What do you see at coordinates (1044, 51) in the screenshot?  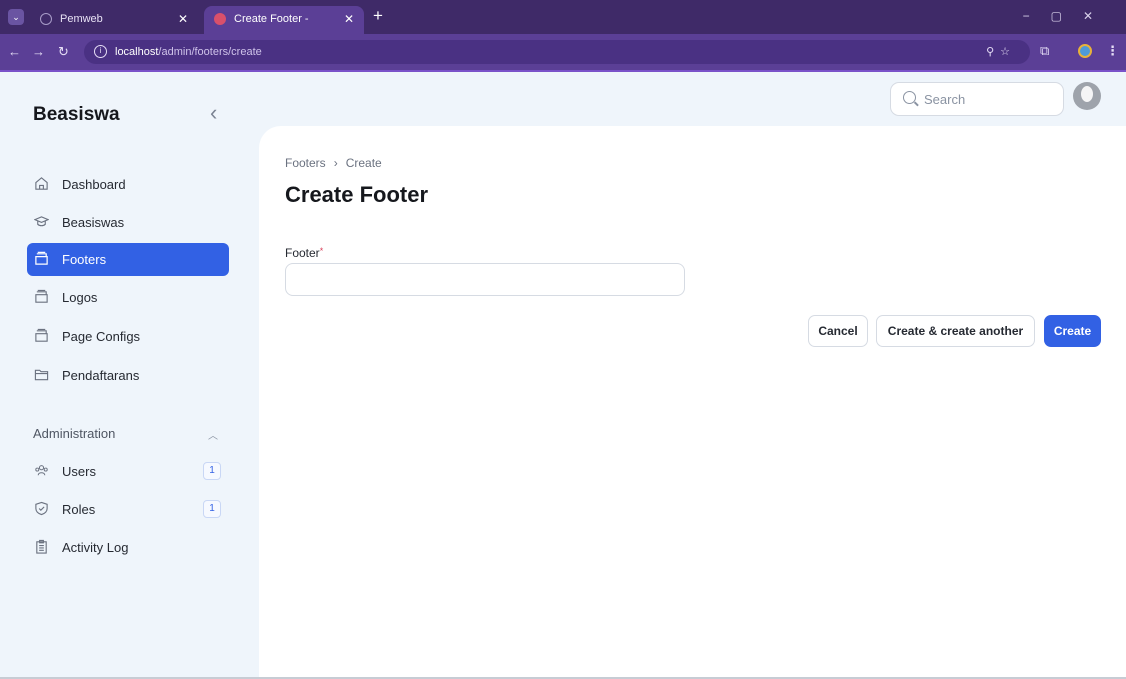 I see `extensions-icon: ⧉` at bounding box center [1044, 51].